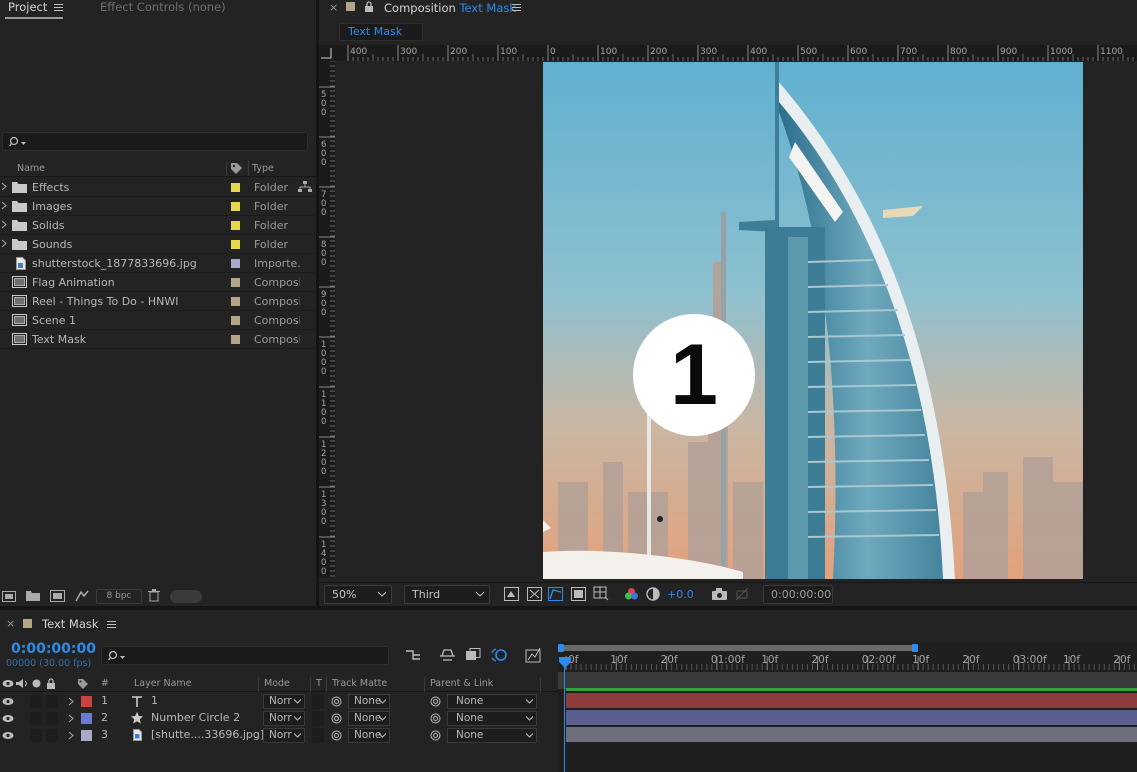 This screenshot has width=1137, height=772. I want to click on layer-row: 1 1 Norr None None, so click(279, 701).